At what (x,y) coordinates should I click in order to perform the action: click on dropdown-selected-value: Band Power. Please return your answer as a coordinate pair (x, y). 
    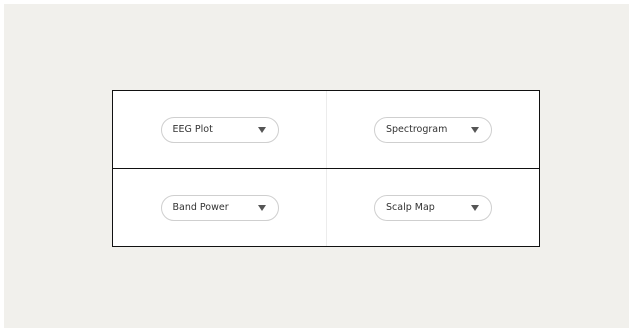
    Looking at the image, I should click on (200, 207).